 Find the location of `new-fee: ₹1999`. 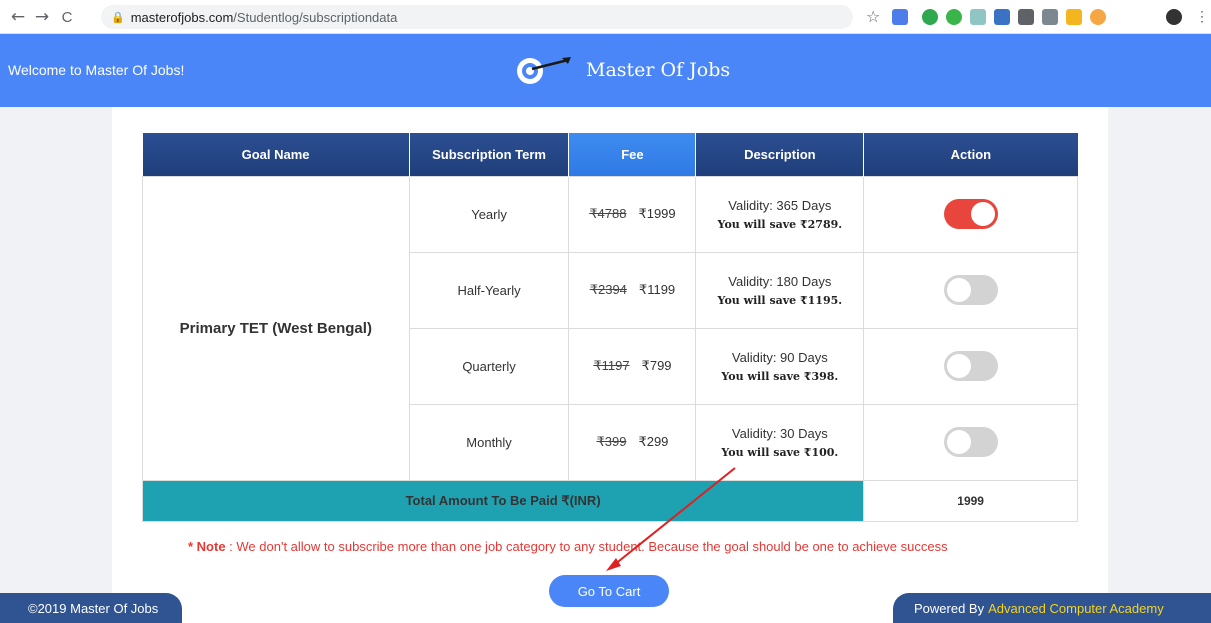

new-fee: ₹1999 is located at coordinates (657, 213).